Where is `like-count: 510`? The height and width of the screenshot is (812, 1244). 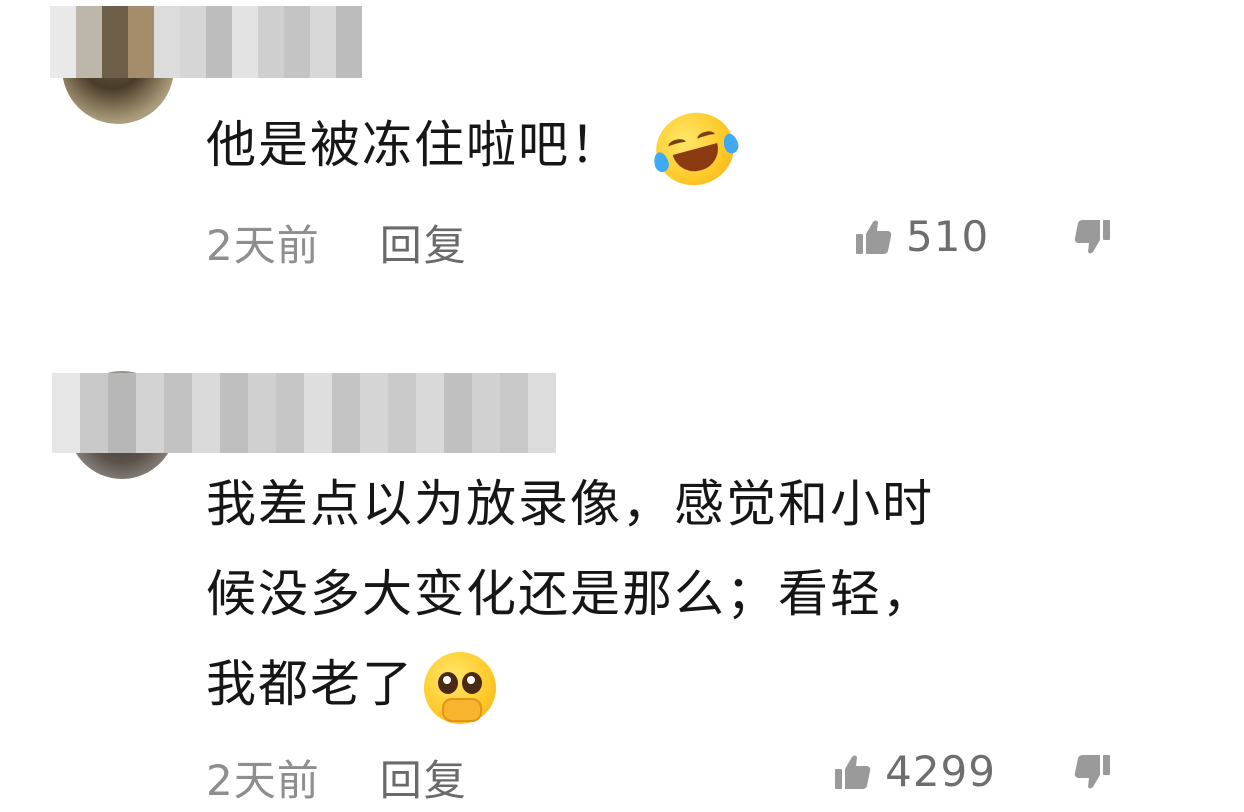 like-count: 510 is located at coordinates (948, 236).